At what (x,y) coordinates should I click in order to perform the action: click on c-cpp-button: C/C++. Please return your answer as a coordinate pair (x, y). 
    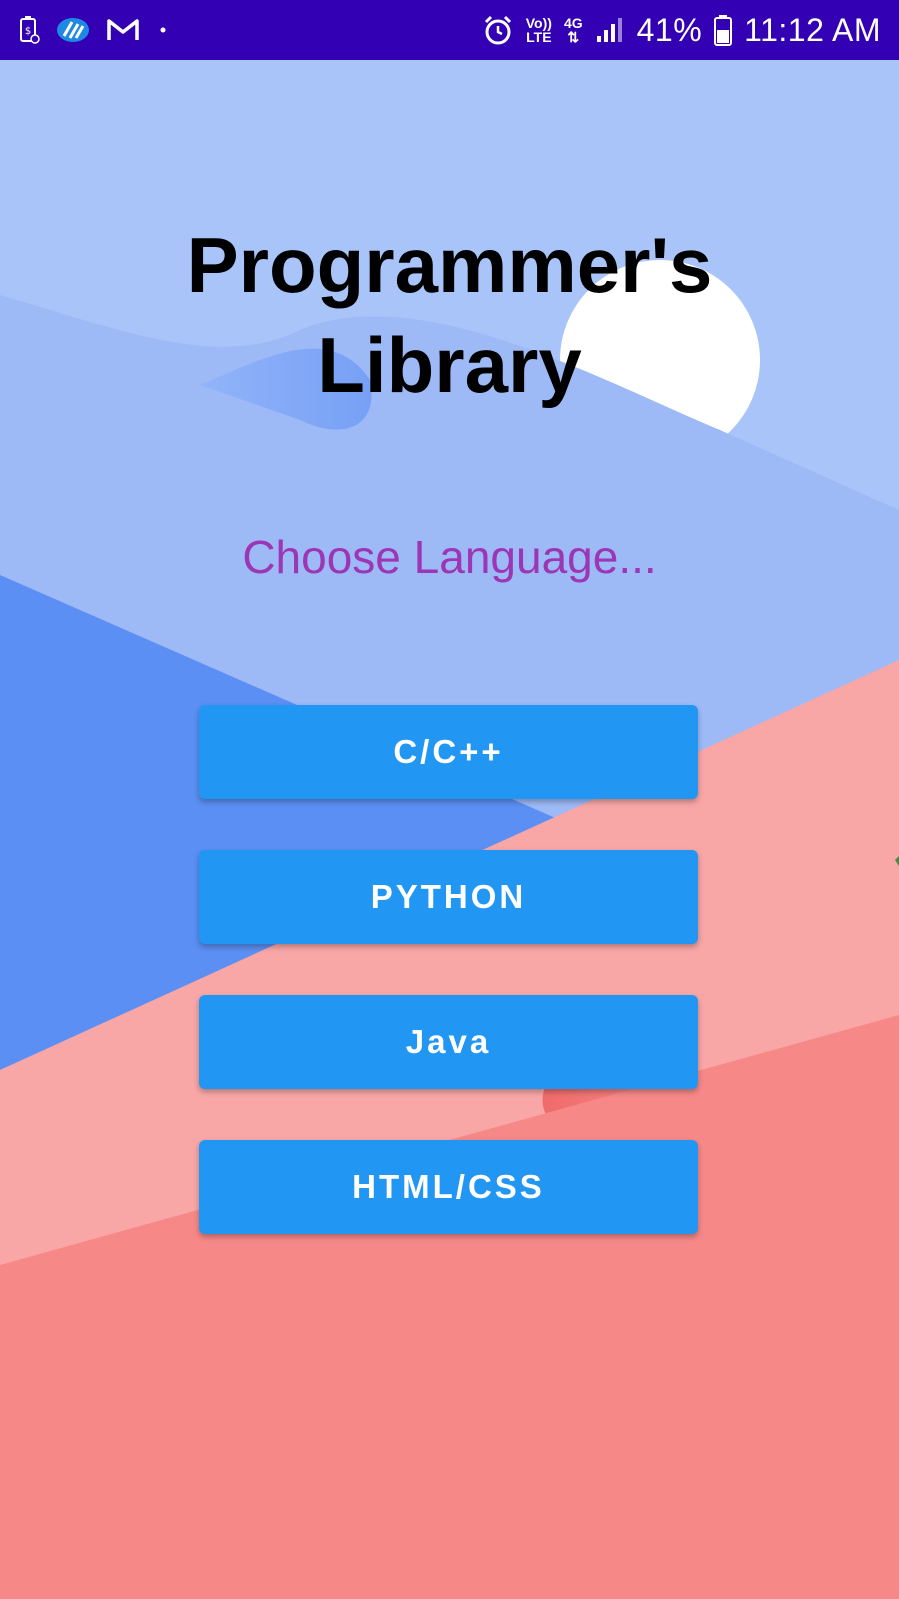
    Looking at the image, I should click on (448, 752).